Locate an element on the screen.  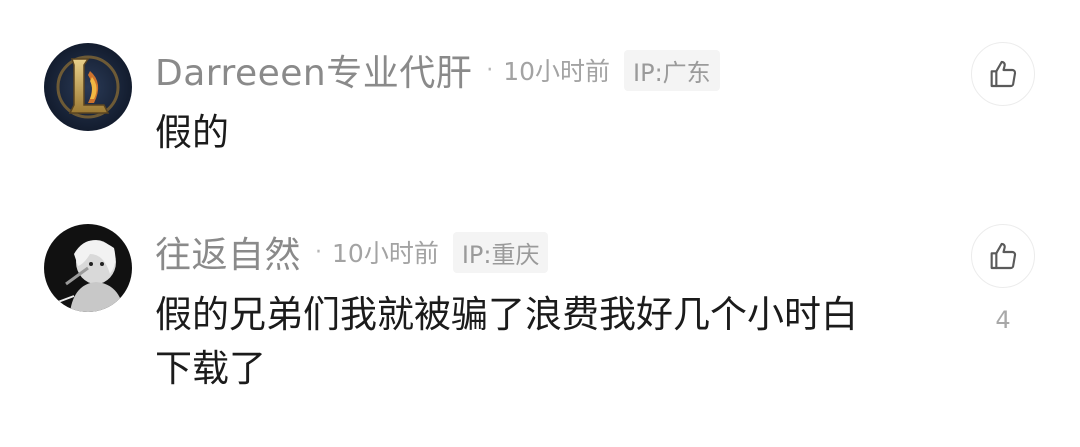
comment-text: 假的 is located at coordinates (192, 132).